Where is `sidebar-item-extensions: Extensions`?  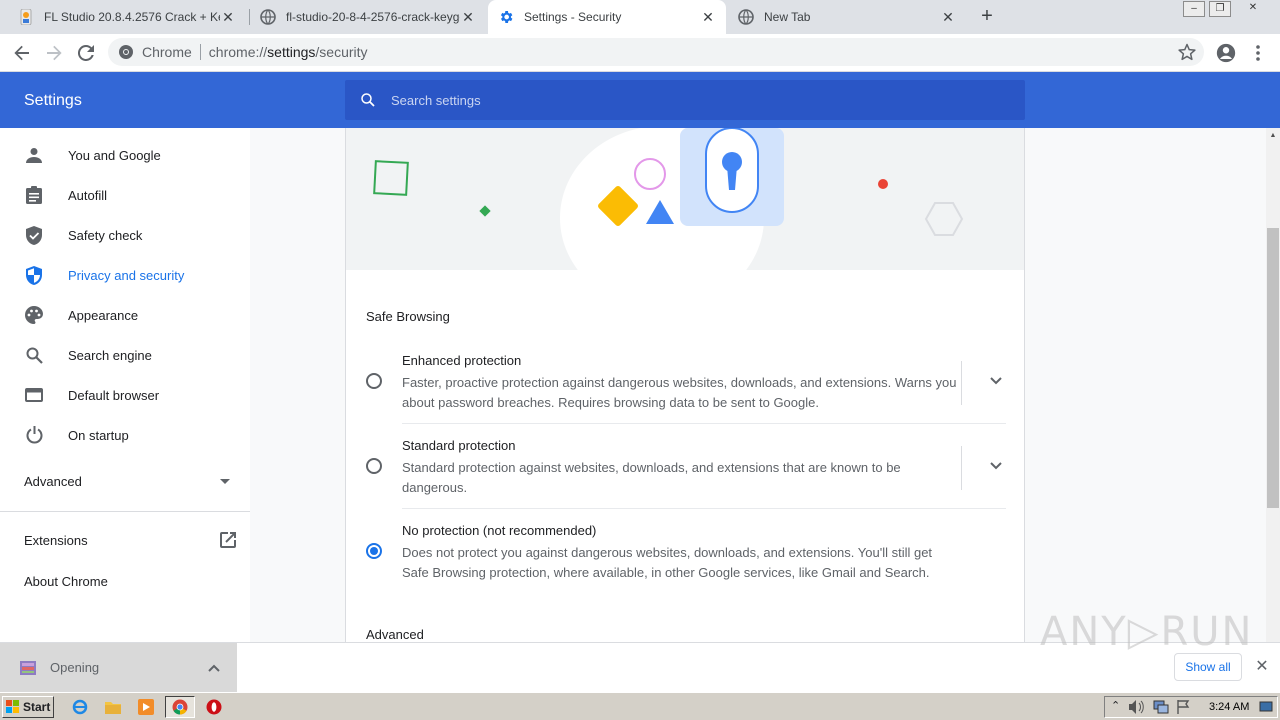 sidebar-item-extensions: Extensions is located at coordinates (130, 540).